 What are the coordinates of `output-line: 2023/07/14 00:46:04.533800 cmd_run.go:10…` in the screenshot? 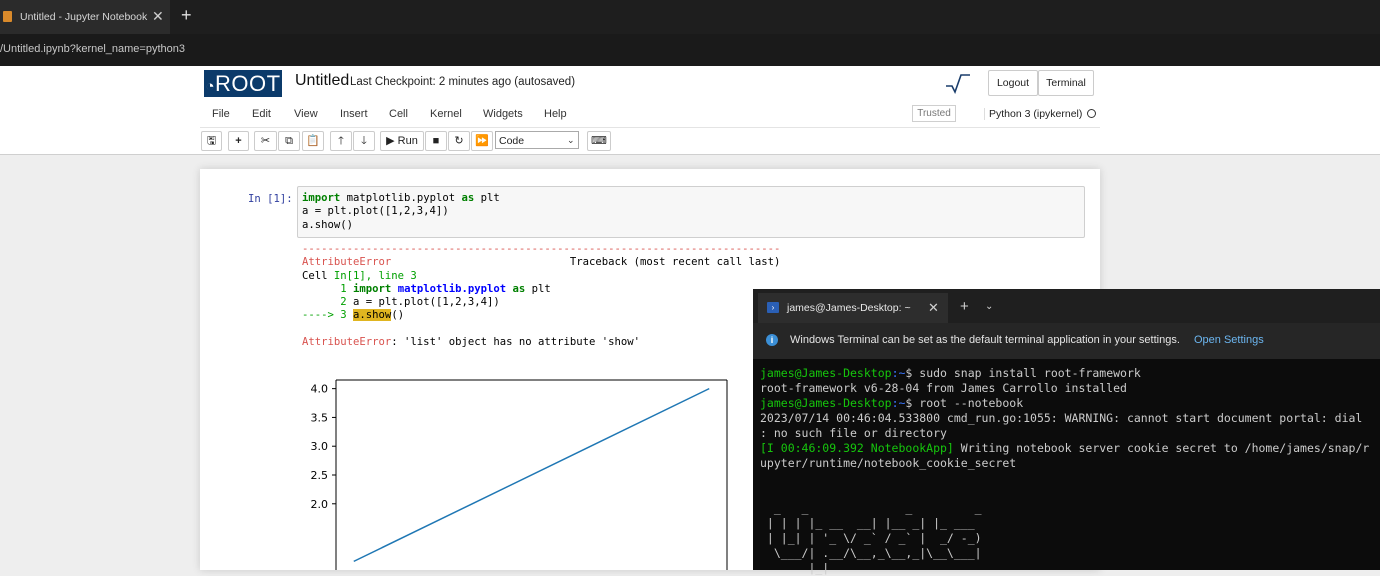 It's located at (1061, 418).